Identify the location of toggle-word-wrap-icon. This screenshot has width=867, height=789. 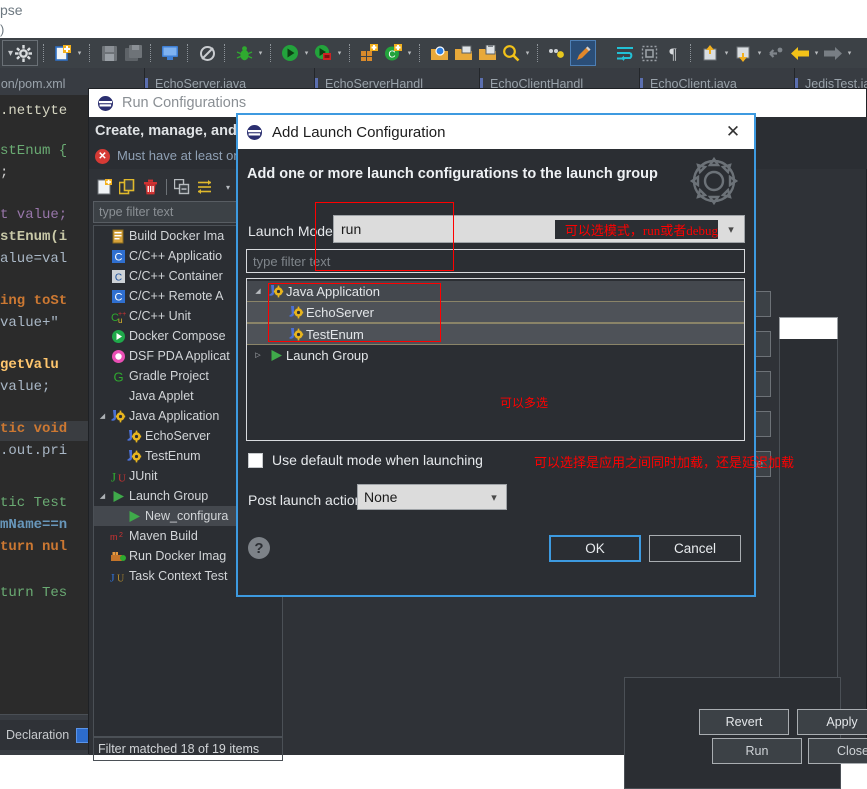
(625, 53).